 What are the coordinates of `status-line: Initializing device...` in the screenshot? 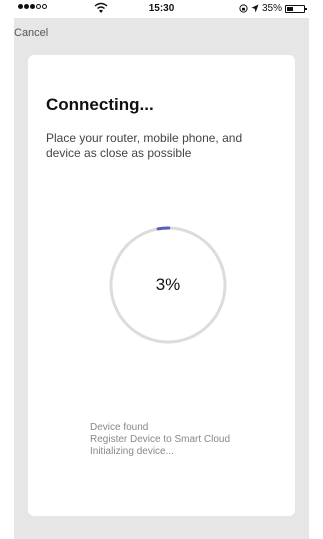 It's located at (132, 451).